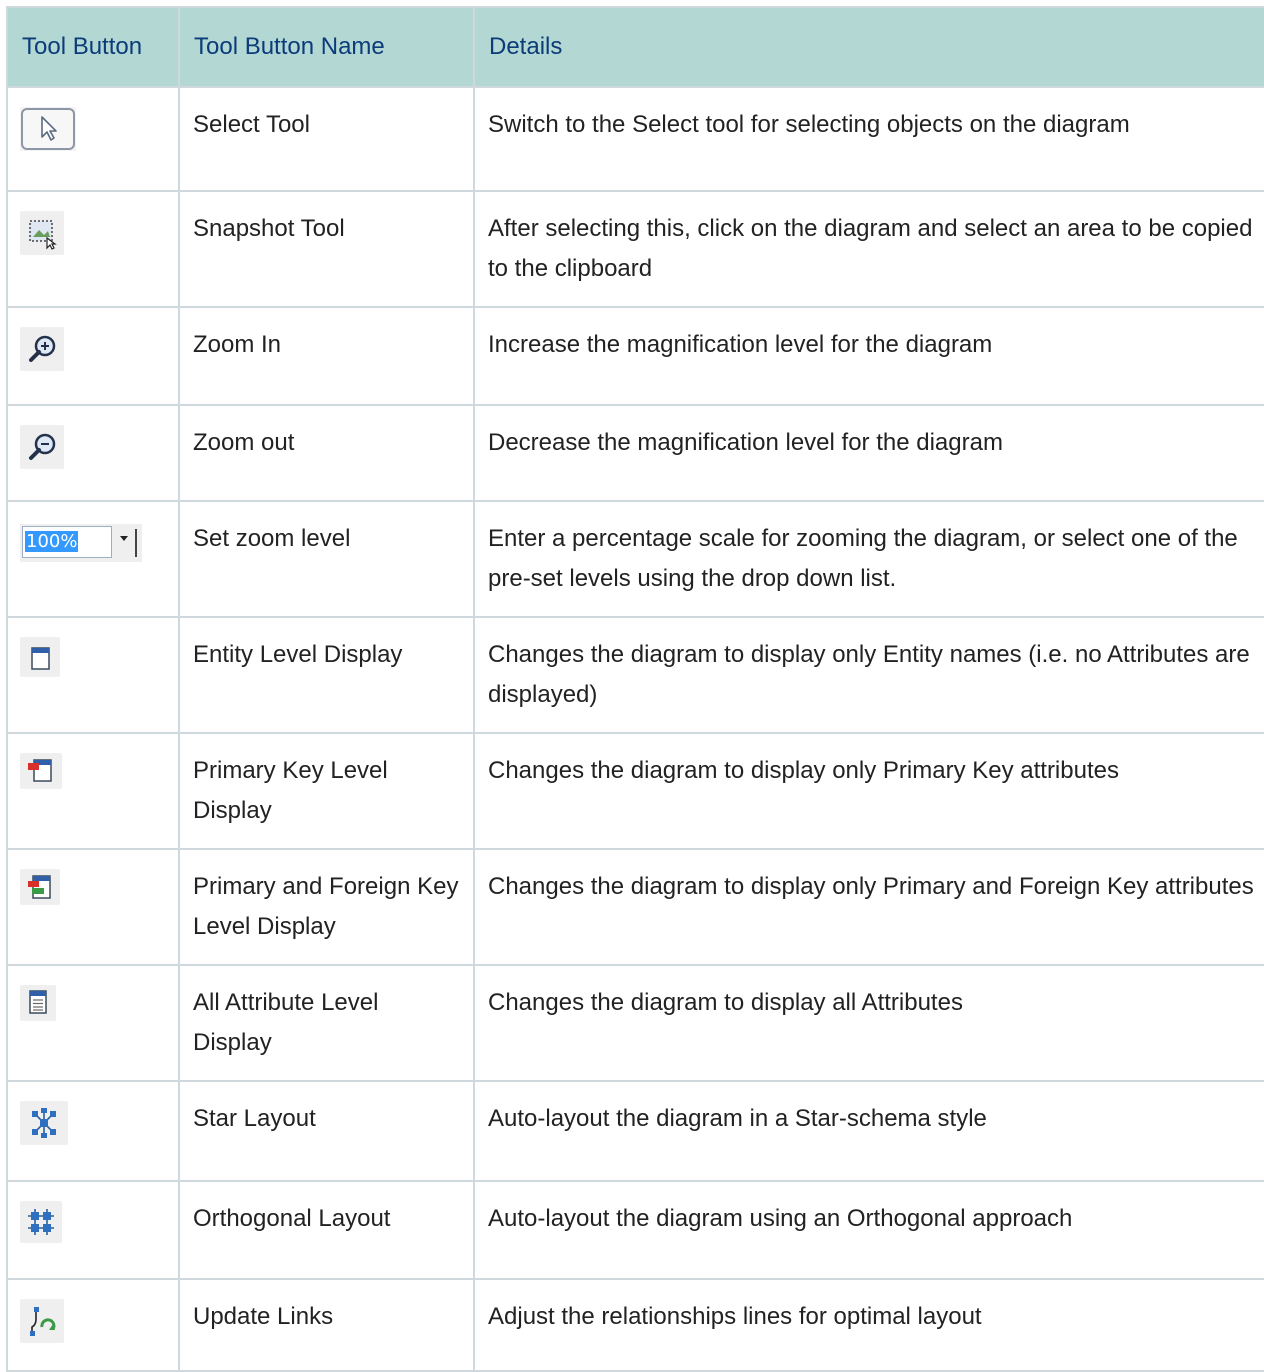  I want to click on zoom-in-icon, so click(42, 349).